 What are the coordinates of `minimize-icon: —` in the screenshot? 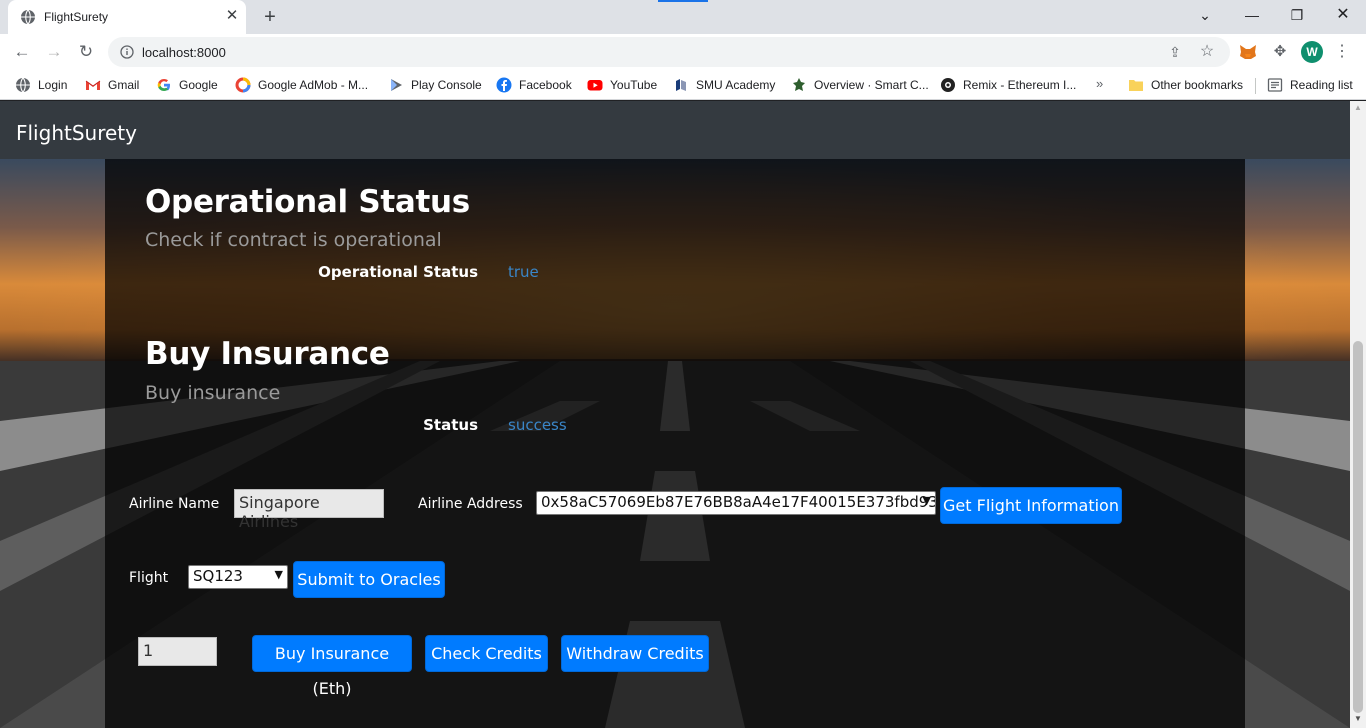 It's located at (1252, 15).